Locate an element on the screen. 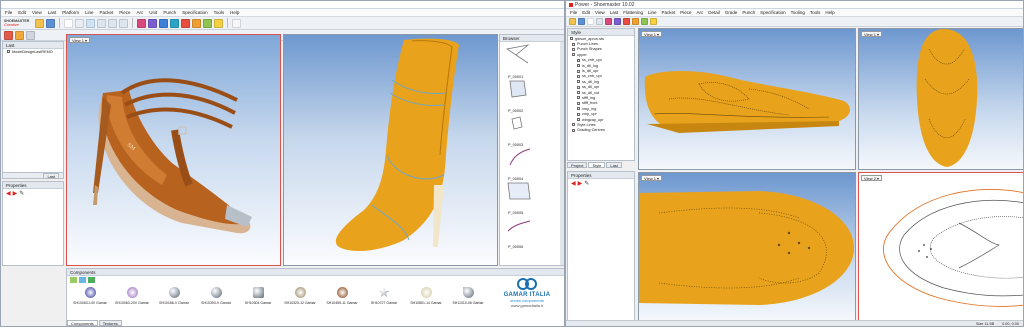 This screenshot has height=327, width=1024. tab-style: Style is located at coordinates (597, 165).